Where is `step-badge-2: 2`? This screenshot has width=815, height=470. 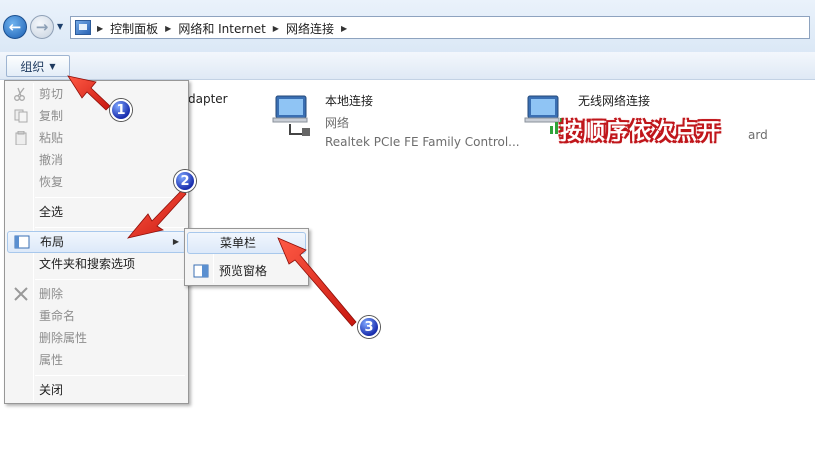 step-badge-2: 2 is located at coordinates (185, 181).